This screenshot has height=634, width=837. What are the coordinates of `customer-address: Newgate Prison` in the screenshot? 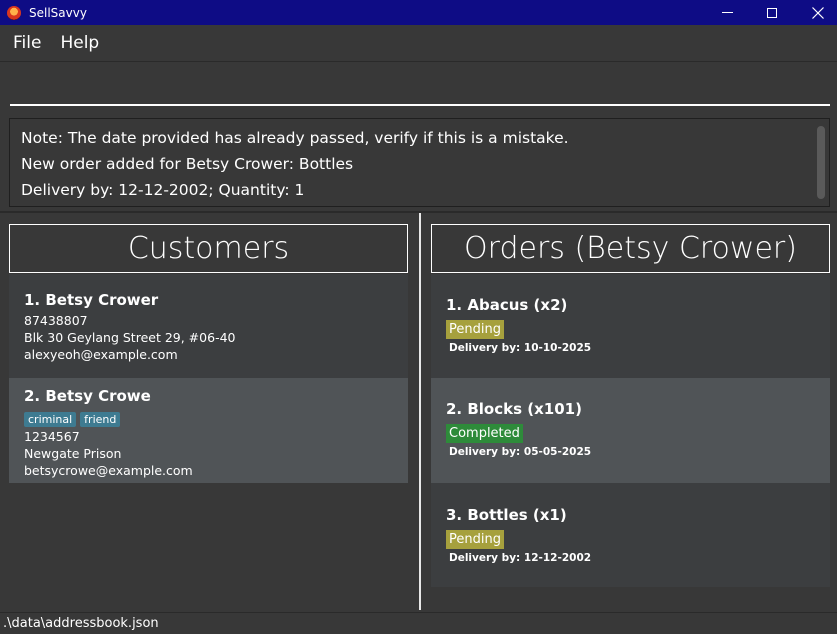 It's located at (73, 453).